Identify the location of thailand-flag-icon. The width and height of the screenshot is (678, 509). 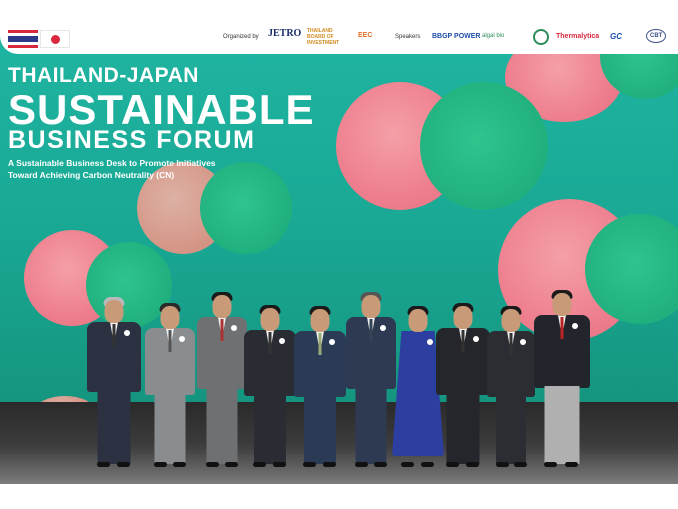
(23, 39).